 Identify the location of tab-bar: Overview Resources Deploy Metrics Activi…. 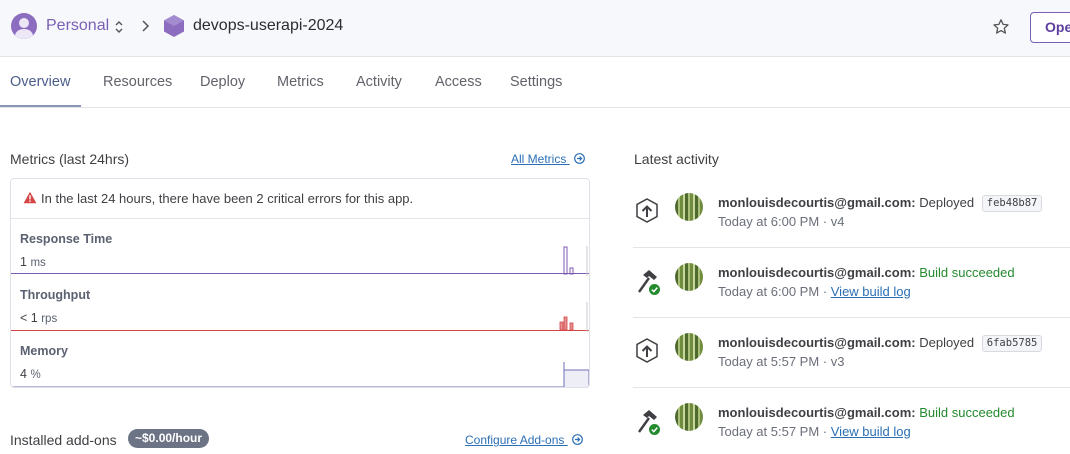
(535, 83).